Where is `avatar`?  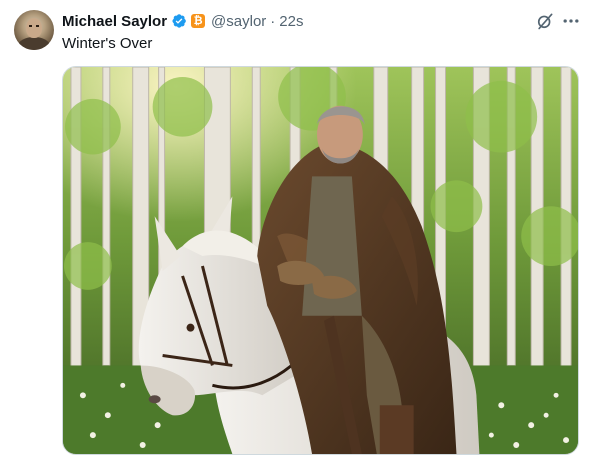 avatar is located at coordinates (34, 30).